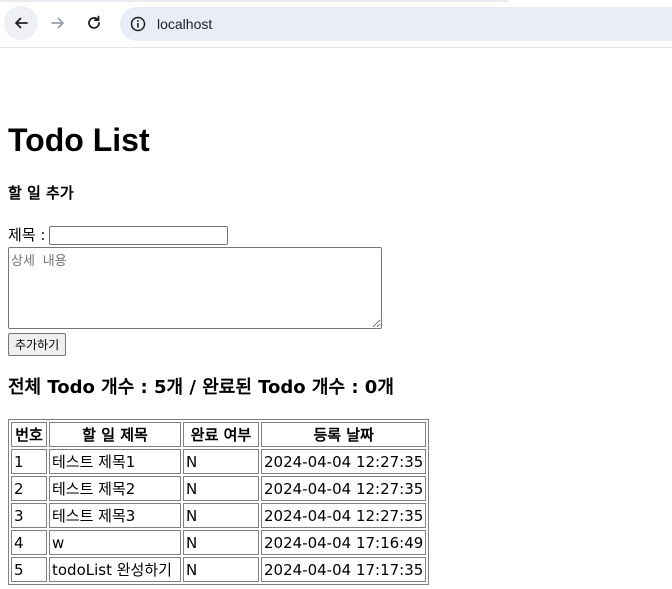 Image resolution: width=672 pixels, height=589 pixels. What do you see at coordinates (344, 434) in the screenshot?
I see `header-date: 등록 날짜` at bounding box center [344, 434].